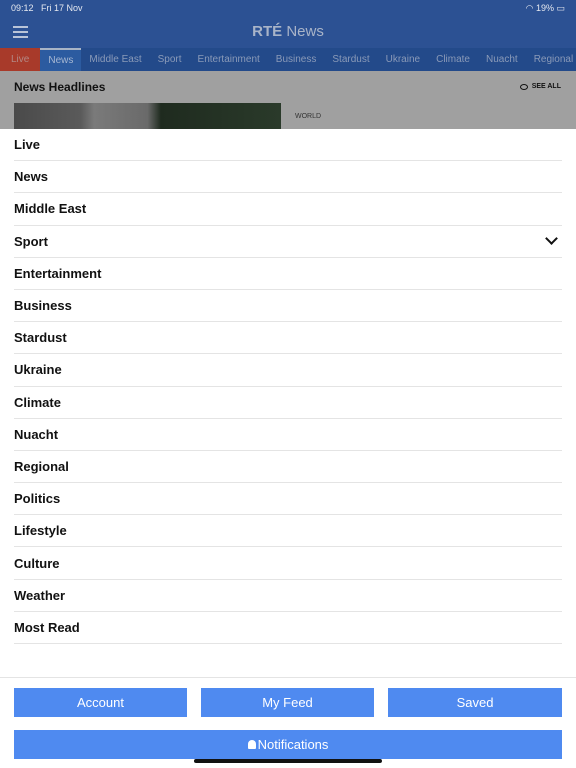  What do you see at coordinates (403, 59) in the screenshot?
I see `tab-ukraine: Ukraine` at bounding box center [403, 59].